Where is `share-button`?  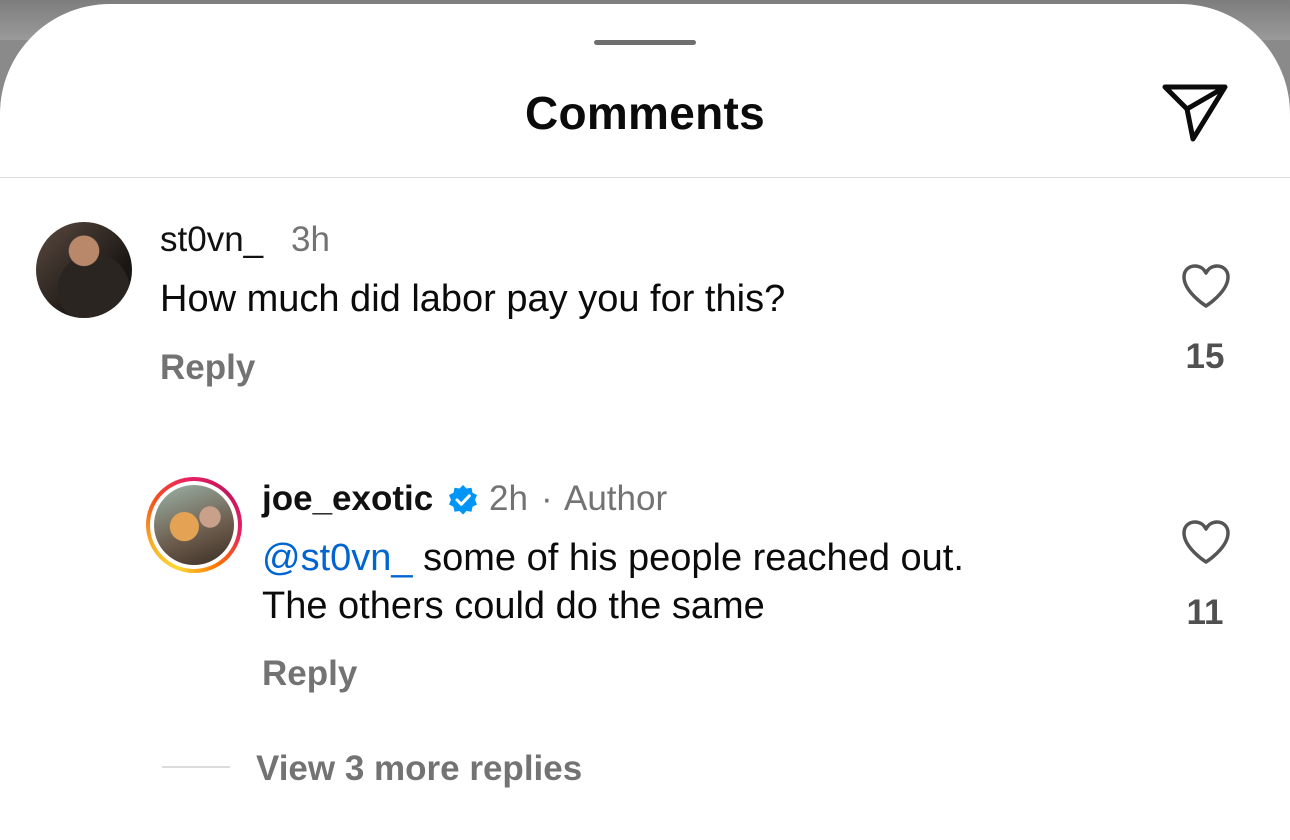 share-button is located at coordinates (1195, 112).